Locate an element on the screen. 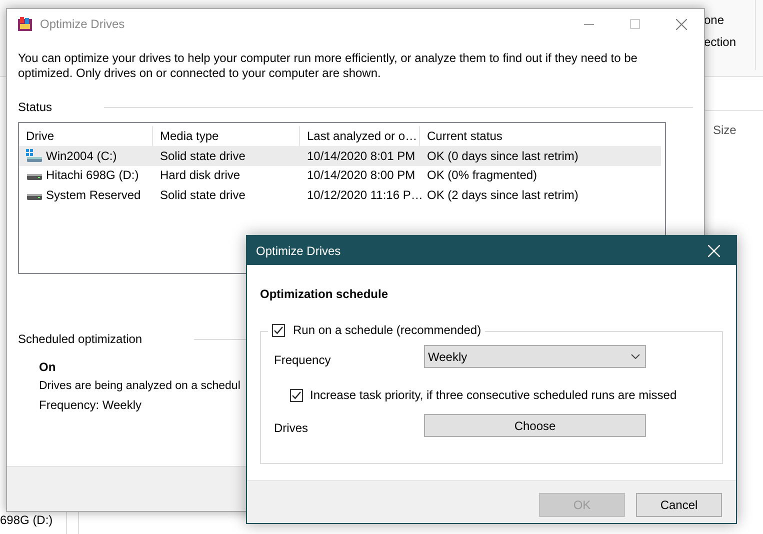  schedule-frequency: Frequency: Weekly is located at coordinates (90, 405).